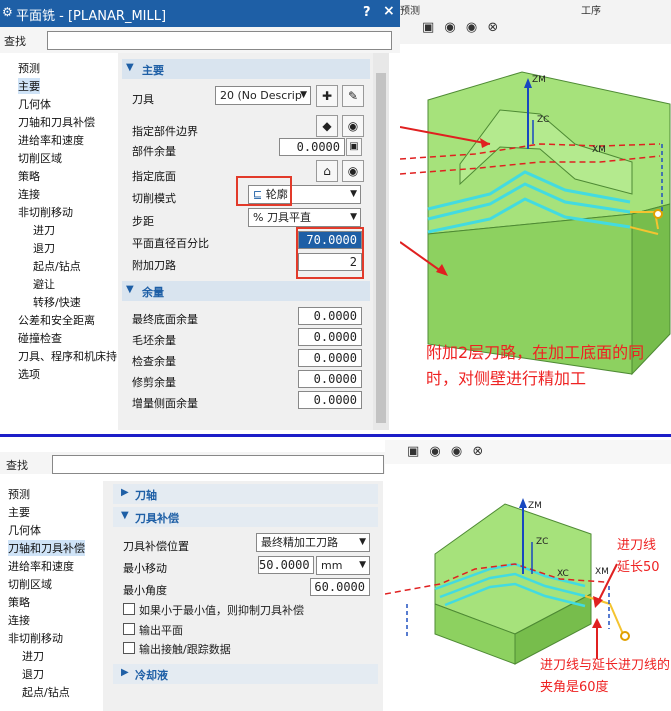 This screenshot has width=671, height=711. Describe the element at coordinates (312, 147) in the screenshot. I see `part-stock-input: 0.0000` at that location.